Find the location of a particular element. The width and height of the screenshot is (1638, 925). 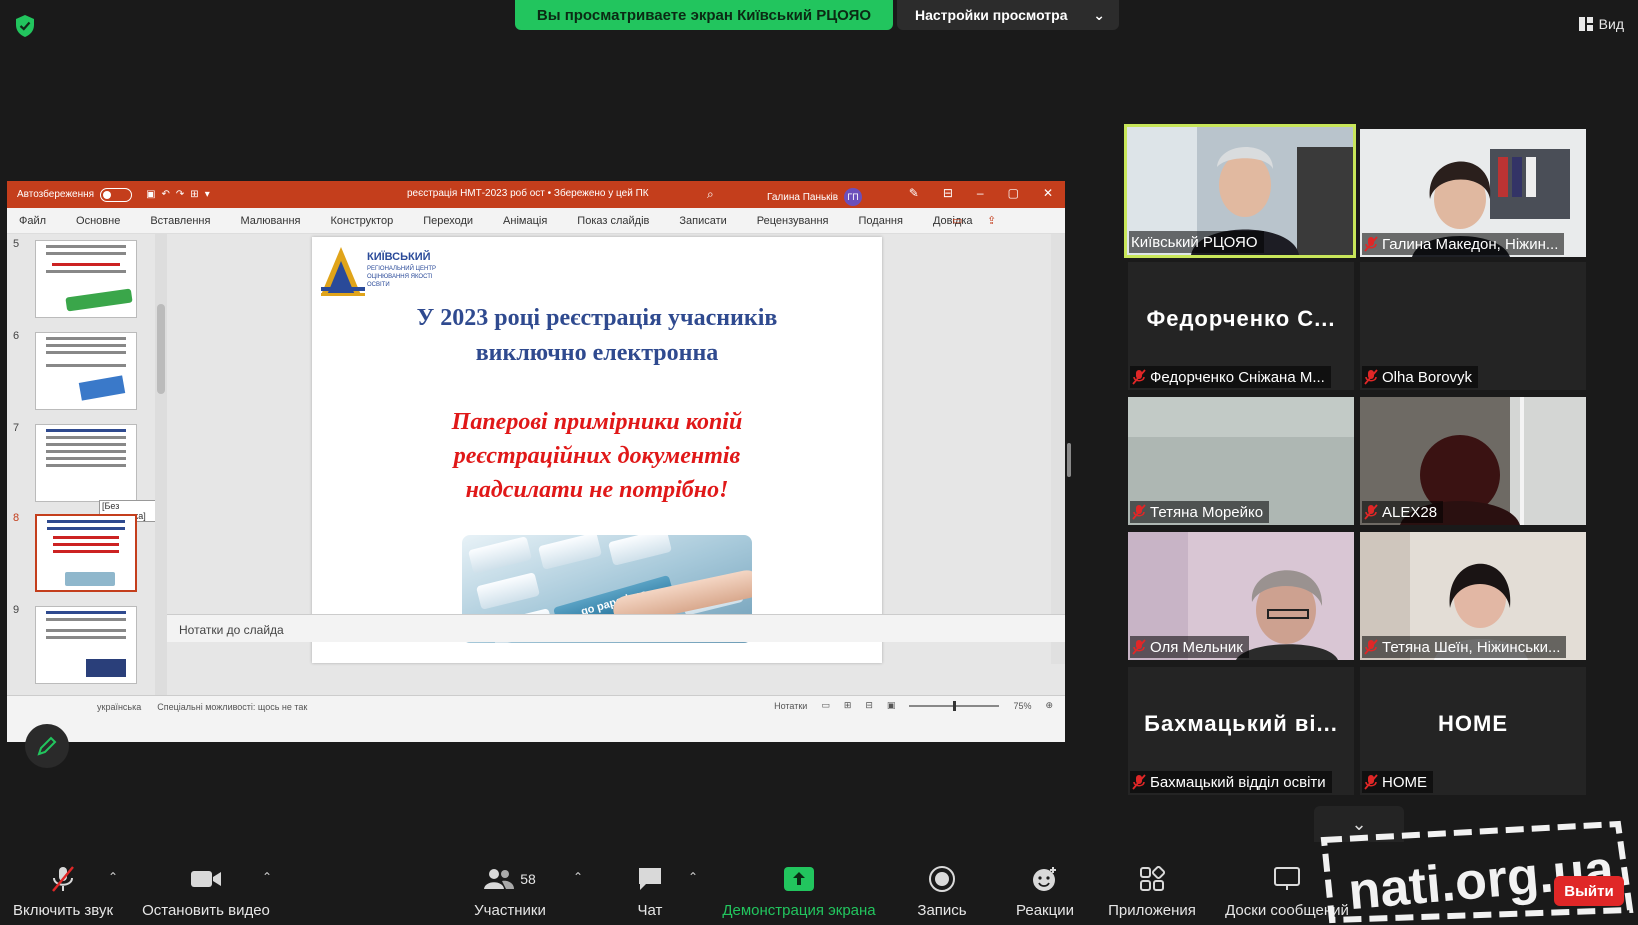

search-icon: ⌕ is located at coordinates (710, 194).